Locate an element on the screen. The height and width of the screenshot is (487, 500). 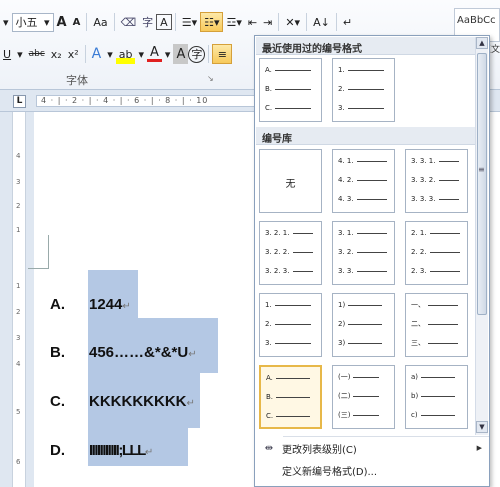
vruler-tick: 4 is located at coordinates (18, 364).